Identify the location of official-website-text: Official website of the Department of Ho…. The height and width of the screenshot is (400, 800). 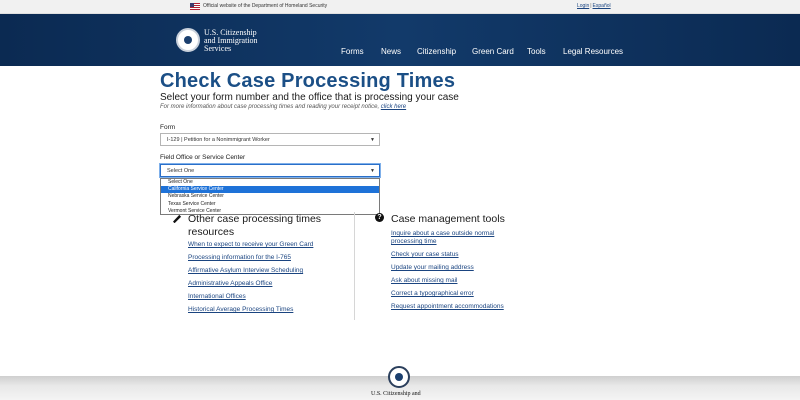
(265, 6).